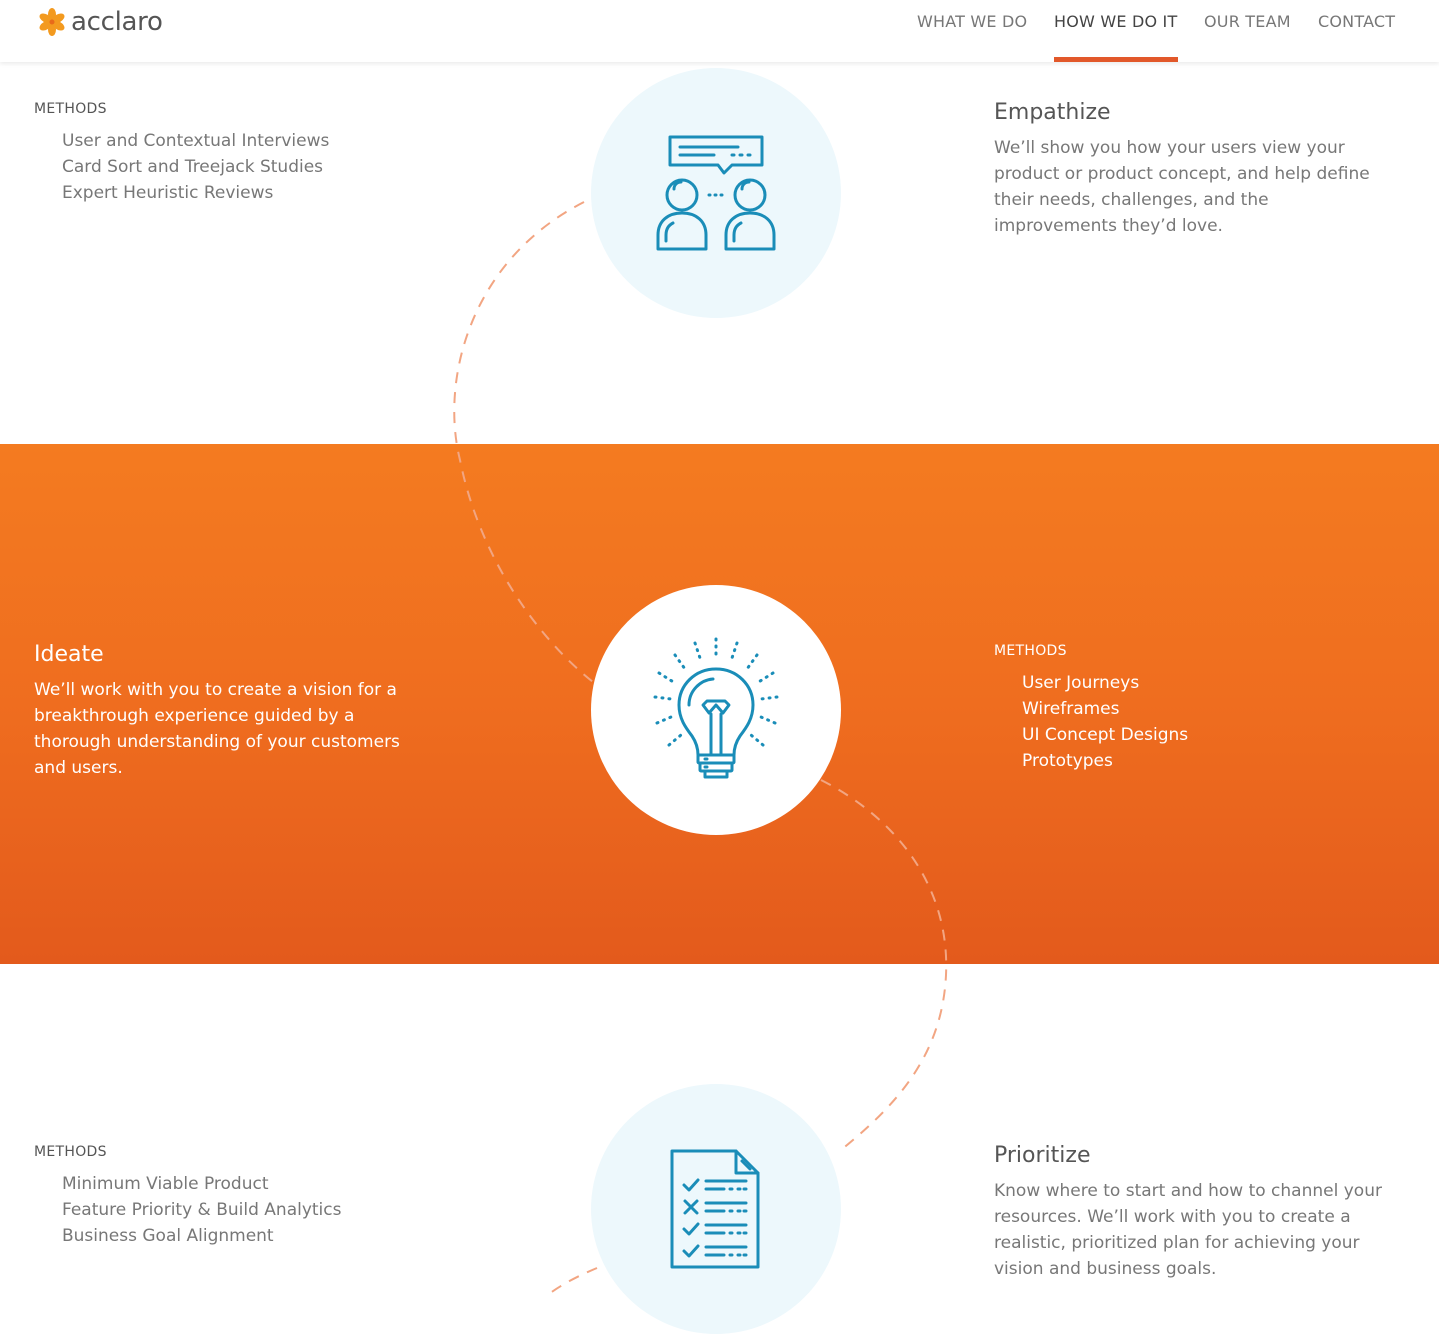 This screenshot has width=1439, height=1334. I want to click on empathize-icon-circle, so click(716, 193).